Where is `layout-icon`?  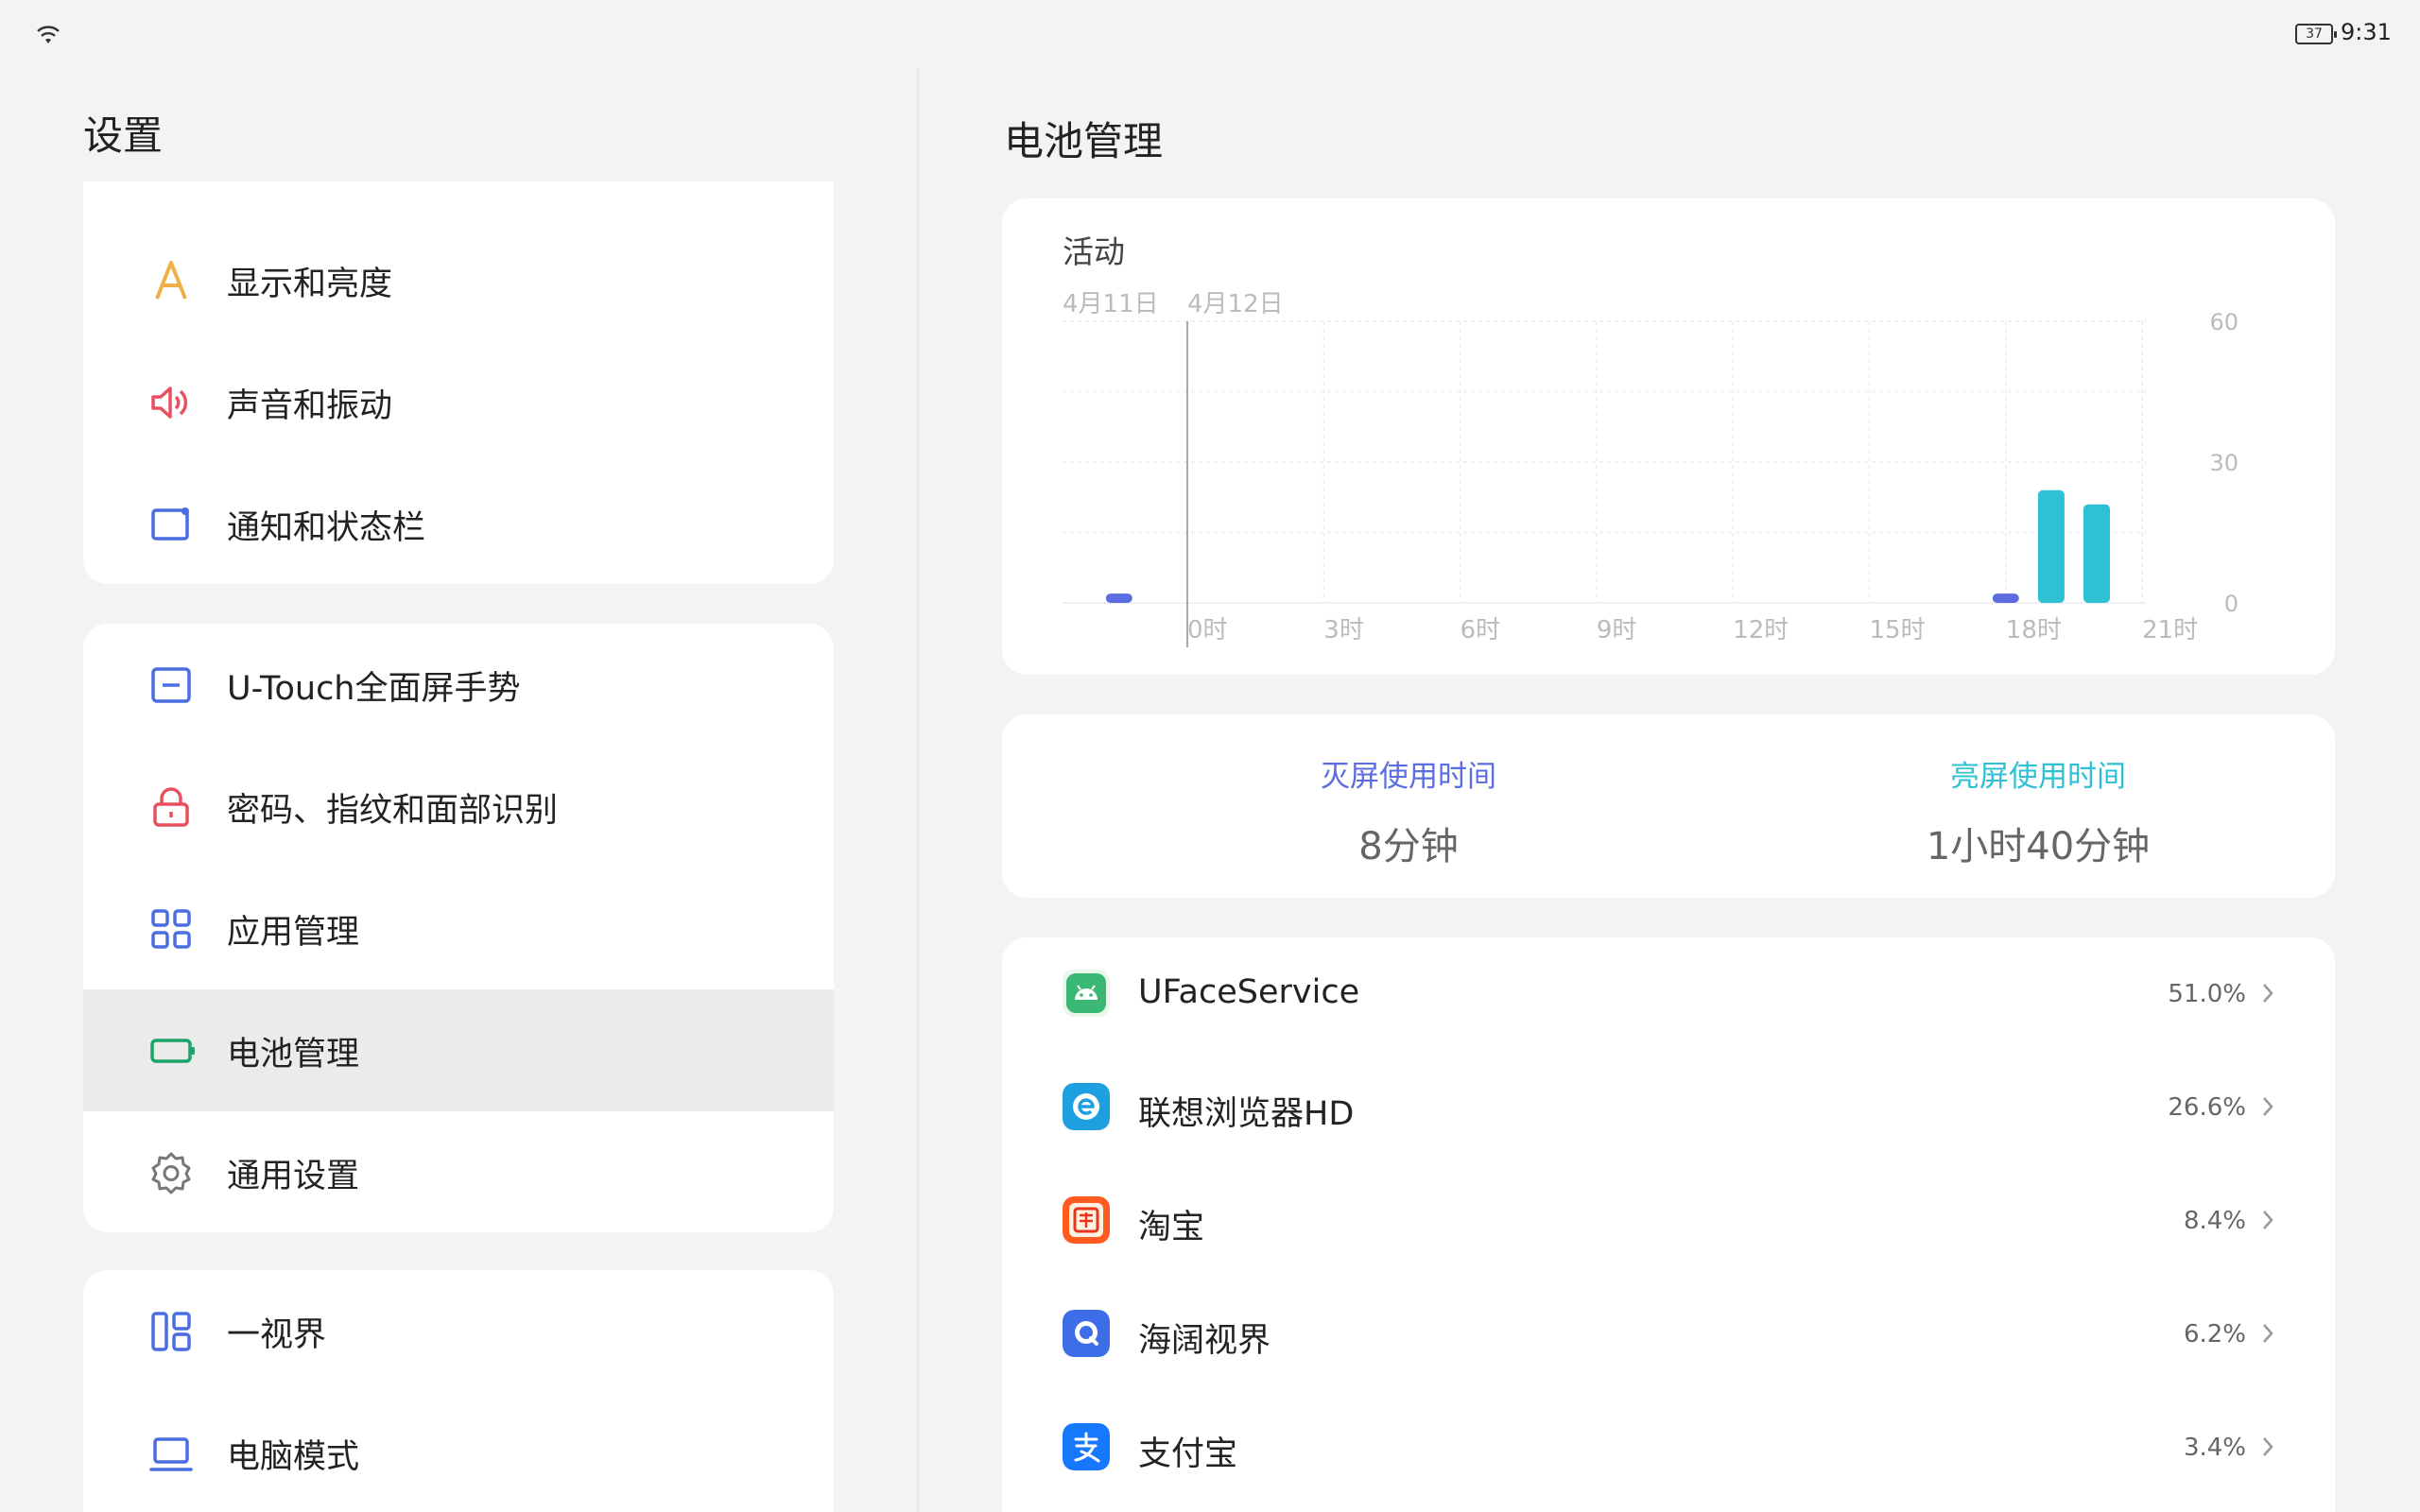 layout-icon is located at coordinates (171, 1331).